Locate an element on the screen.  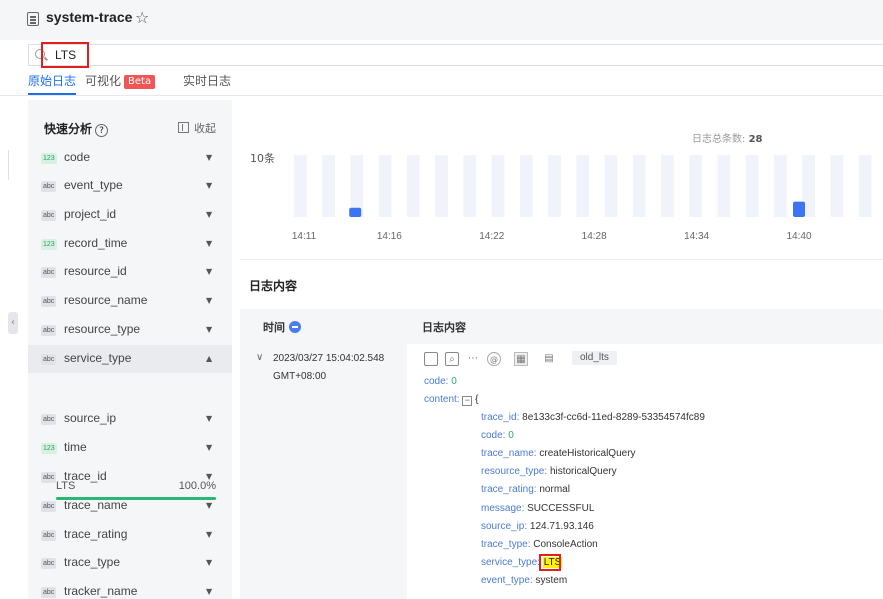
field-key: resource_type: is located at coordinates (514, 472).